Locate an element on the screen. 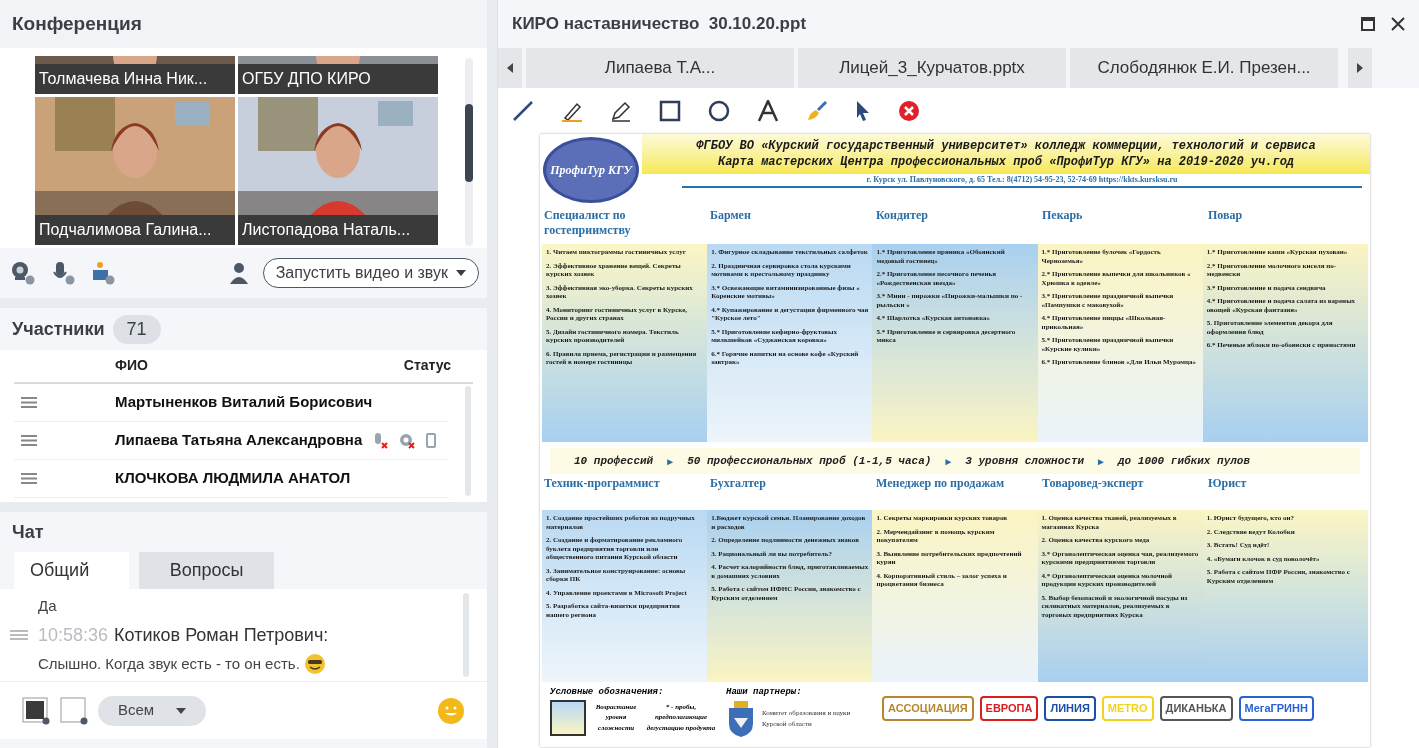 The width and height of the screenshot is (1419, 748). message-time: 10:58:36 is located at coordinates (73, 635).